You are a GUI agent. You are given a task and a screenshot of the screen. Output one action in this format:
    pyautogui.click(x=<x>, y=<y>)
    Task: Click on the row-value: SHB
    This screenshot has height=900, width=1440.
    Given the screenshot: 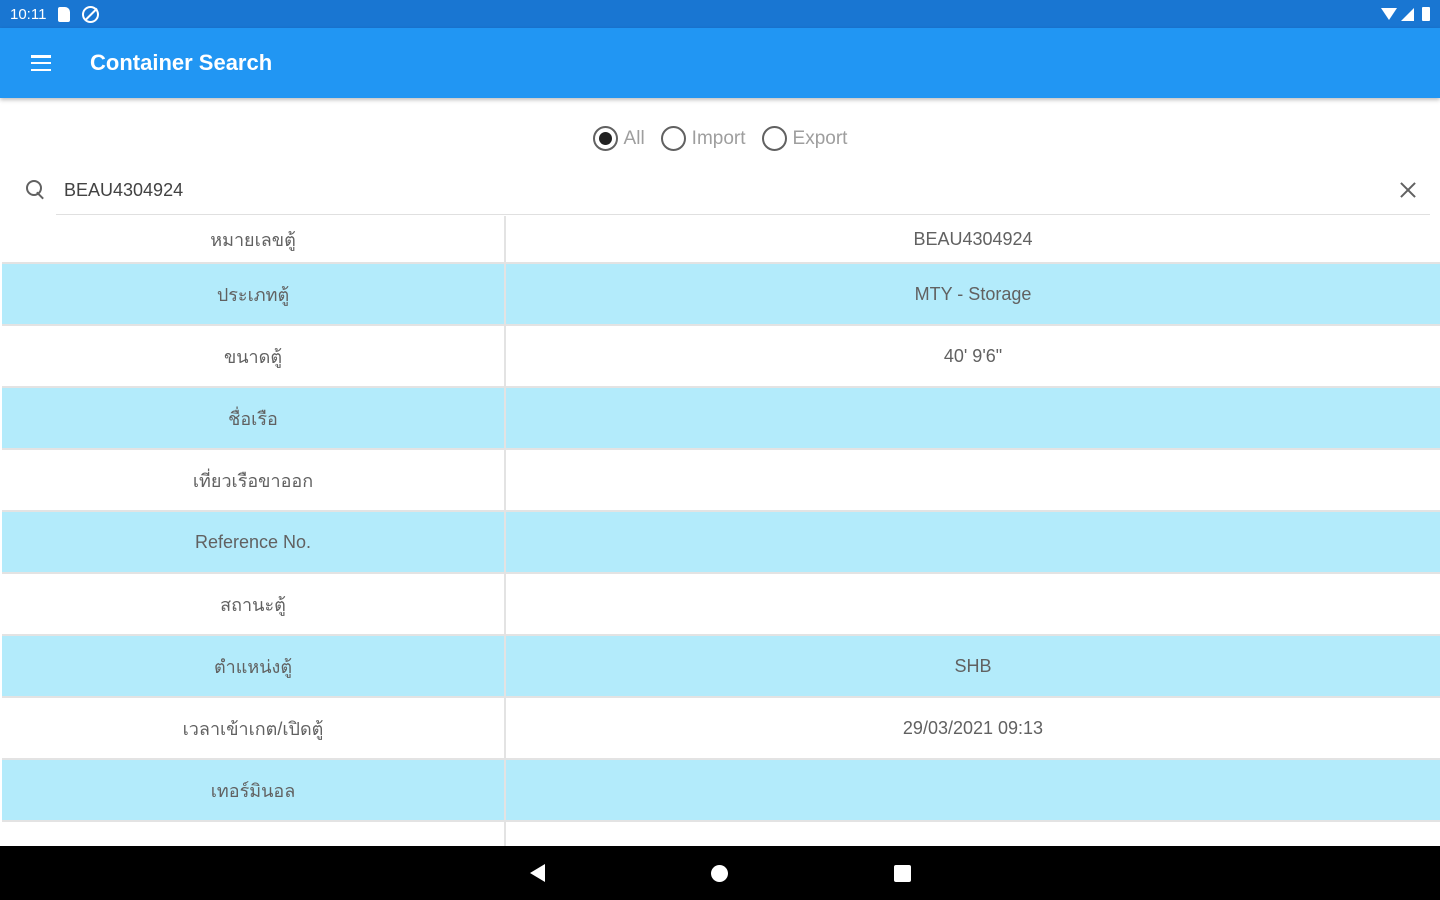 What is the action you would take?
    pyautogui.click(x=973, y=665)
    